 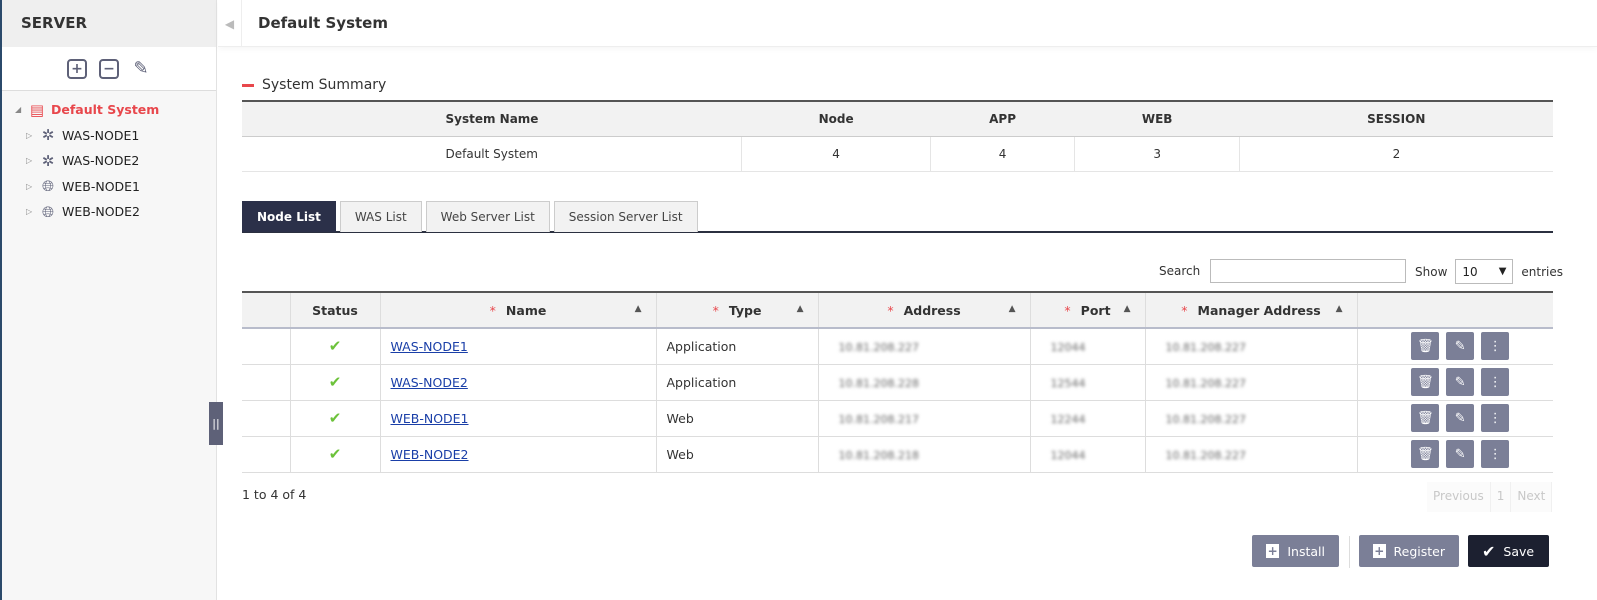 I want to click on column-header-status: Status, so click(x=334, y=310).